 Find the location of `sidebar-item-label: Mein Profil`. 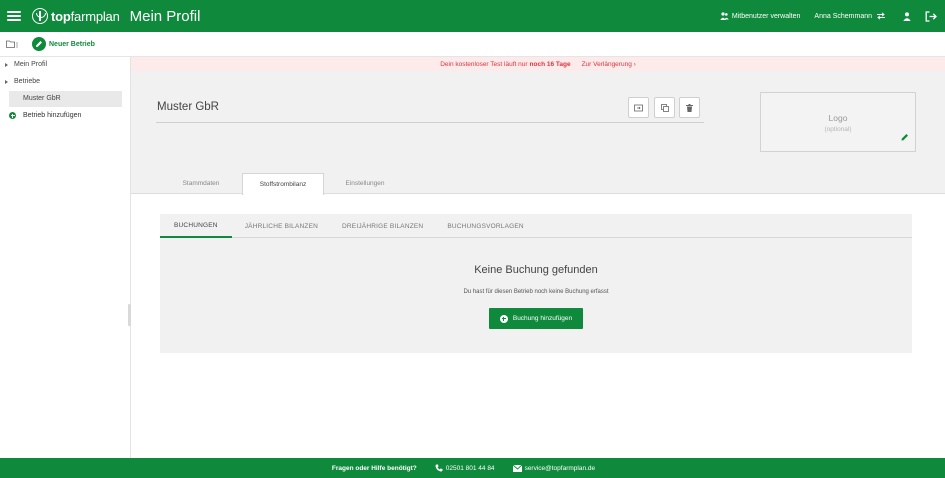

sidebar-item-label: Mein Profil is located at coordinates (31, 64).